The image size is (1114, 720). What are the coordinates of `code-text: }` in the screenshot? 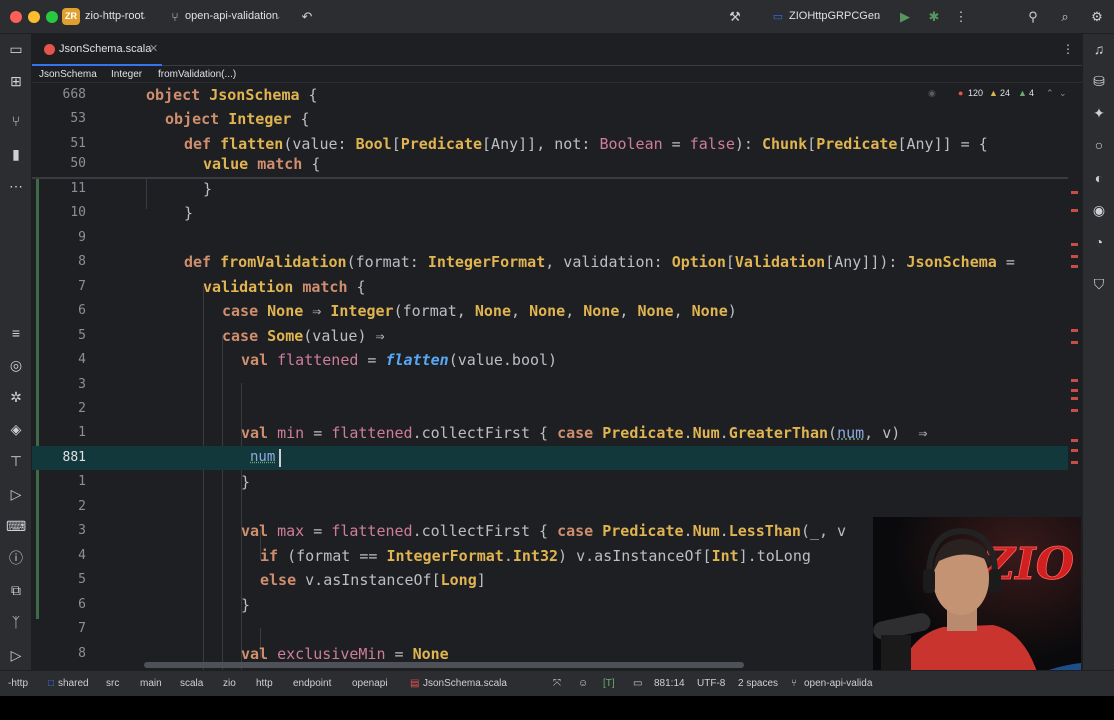 It's located at (246, 605).